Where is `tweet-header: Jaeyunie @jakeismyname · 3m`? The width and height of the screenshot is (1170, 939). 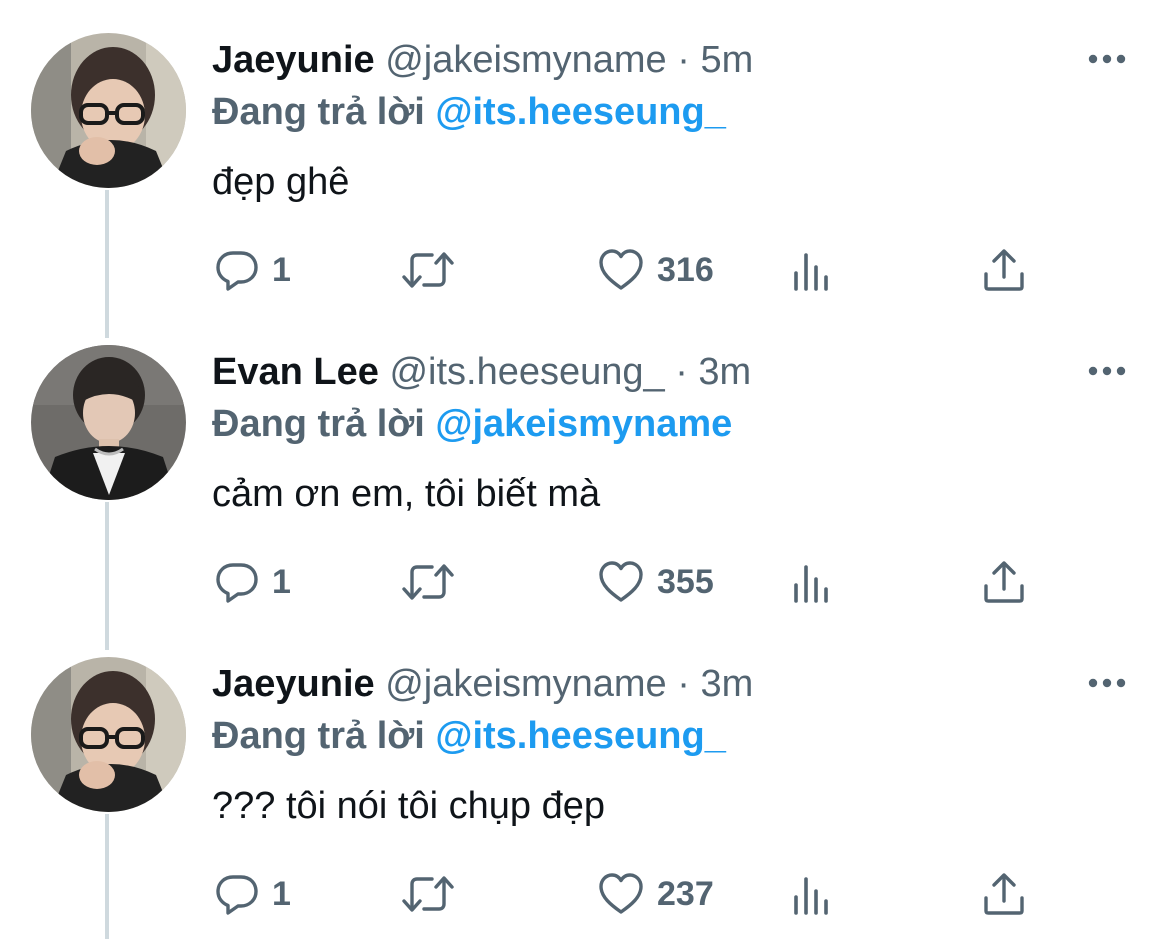 tweet-header: Jaeyunie @jakeismyname · 3m is located at coordinates (482, 684).